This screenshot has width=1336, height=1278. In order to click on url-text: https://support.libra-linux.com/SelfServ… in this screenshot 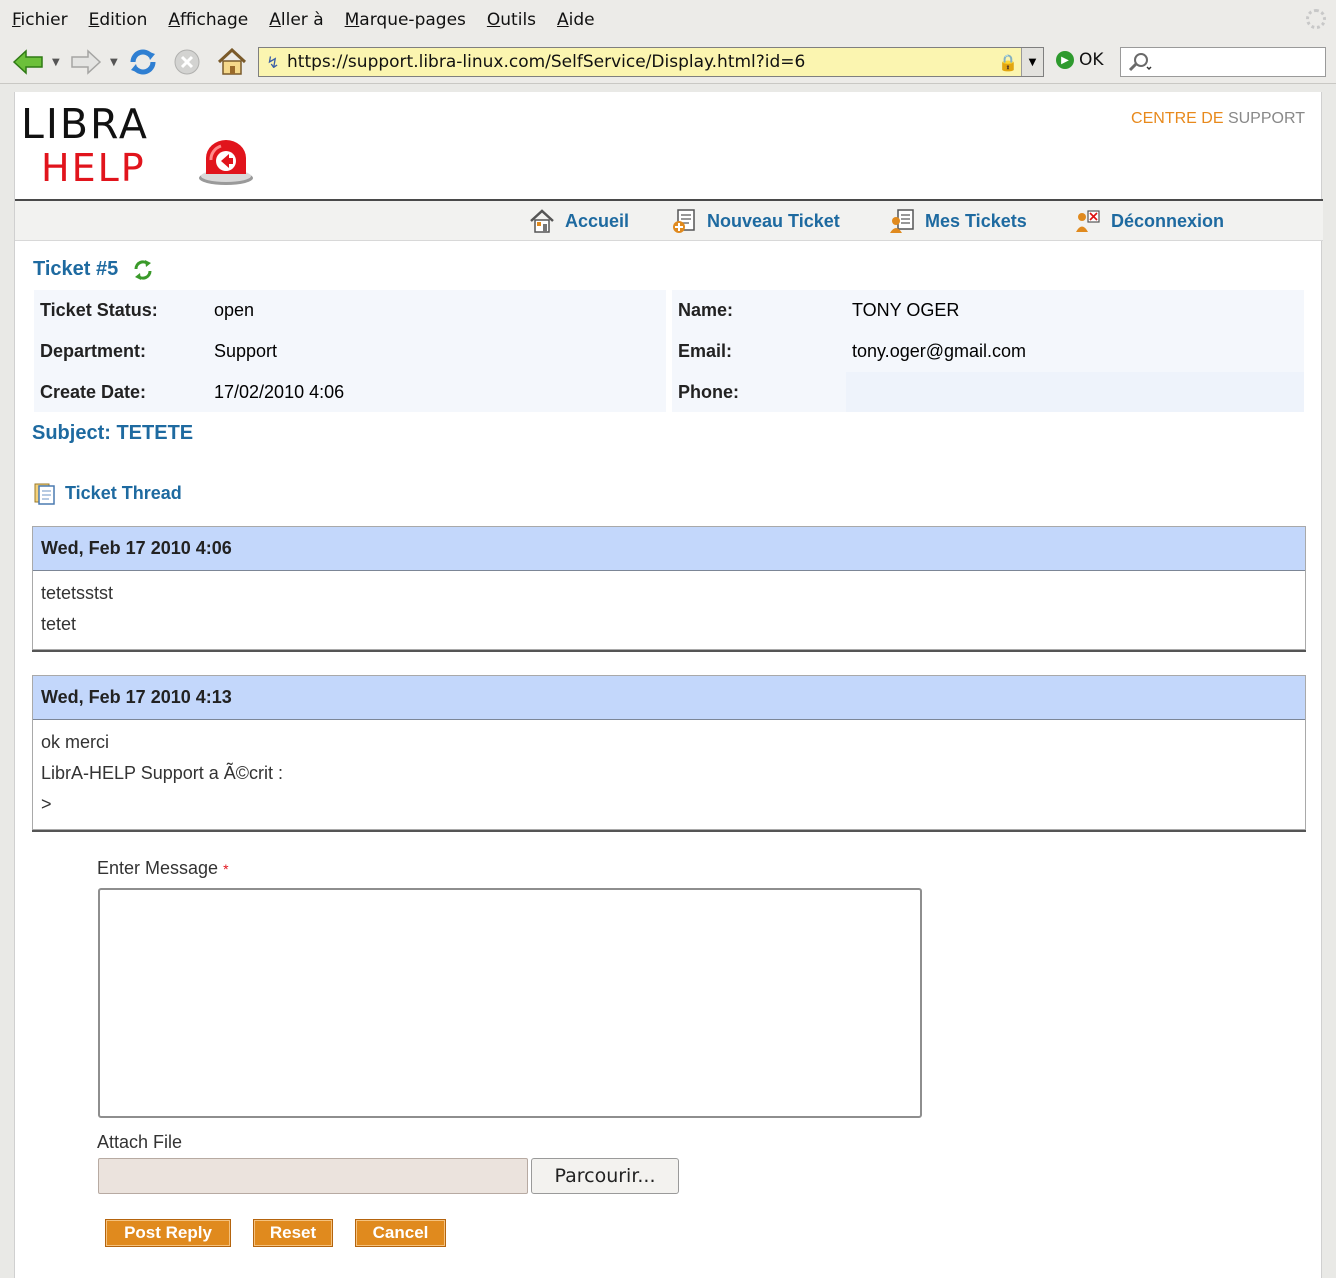, I will do `click(641, 62)`.